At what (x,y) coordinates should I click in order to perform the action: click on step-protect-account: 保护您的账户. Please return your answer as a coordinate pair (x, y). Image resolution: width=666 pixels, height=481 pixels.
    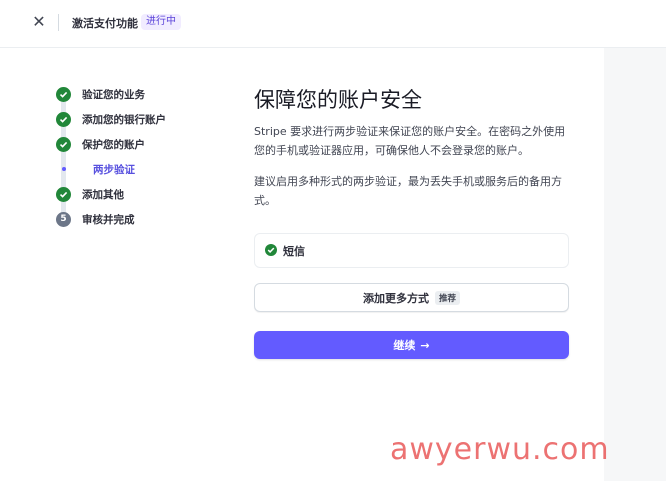
    Looking at the image, I should click on (130, 149).